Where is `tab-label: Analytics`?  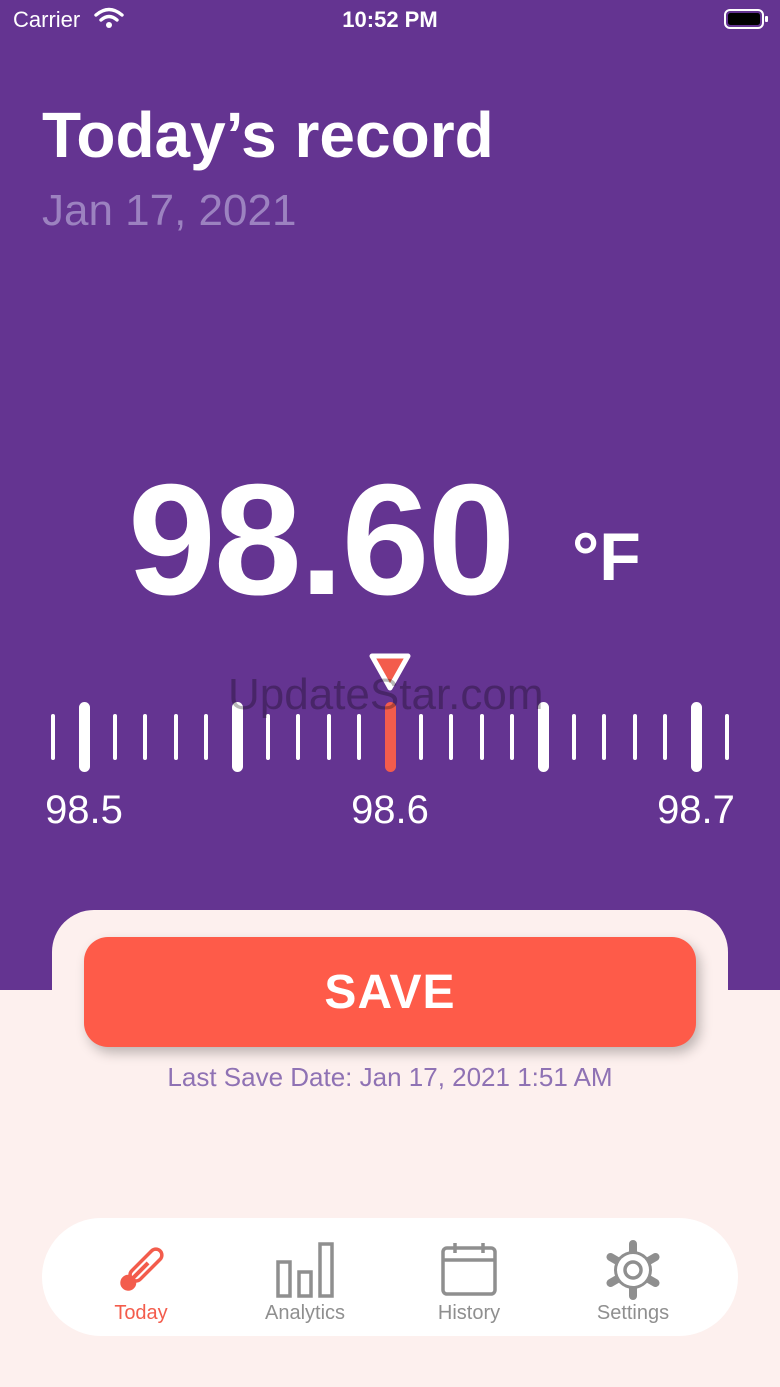
tab-label: Analytics is located at coordinates (305, 1313).